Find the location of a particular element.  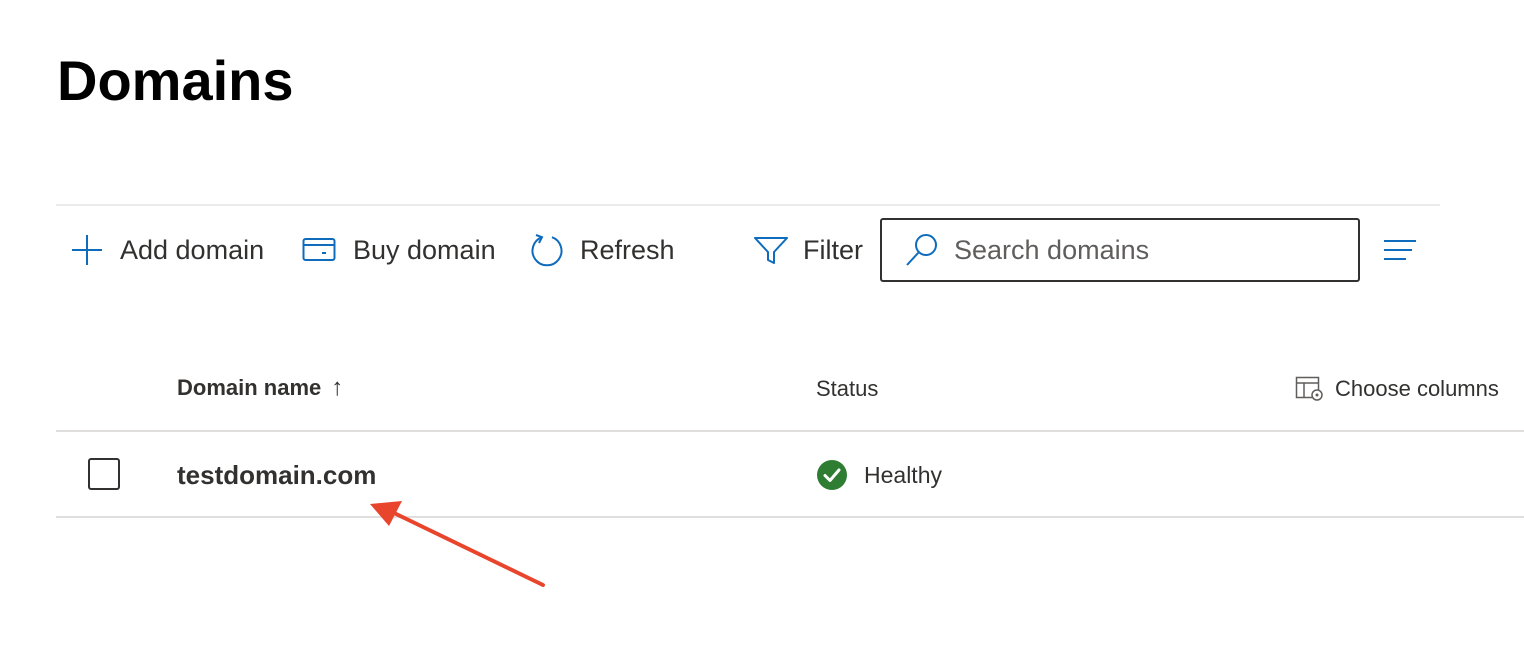

column-header-domain-name: Domain name ↑ is located at coordinates (260, 388).